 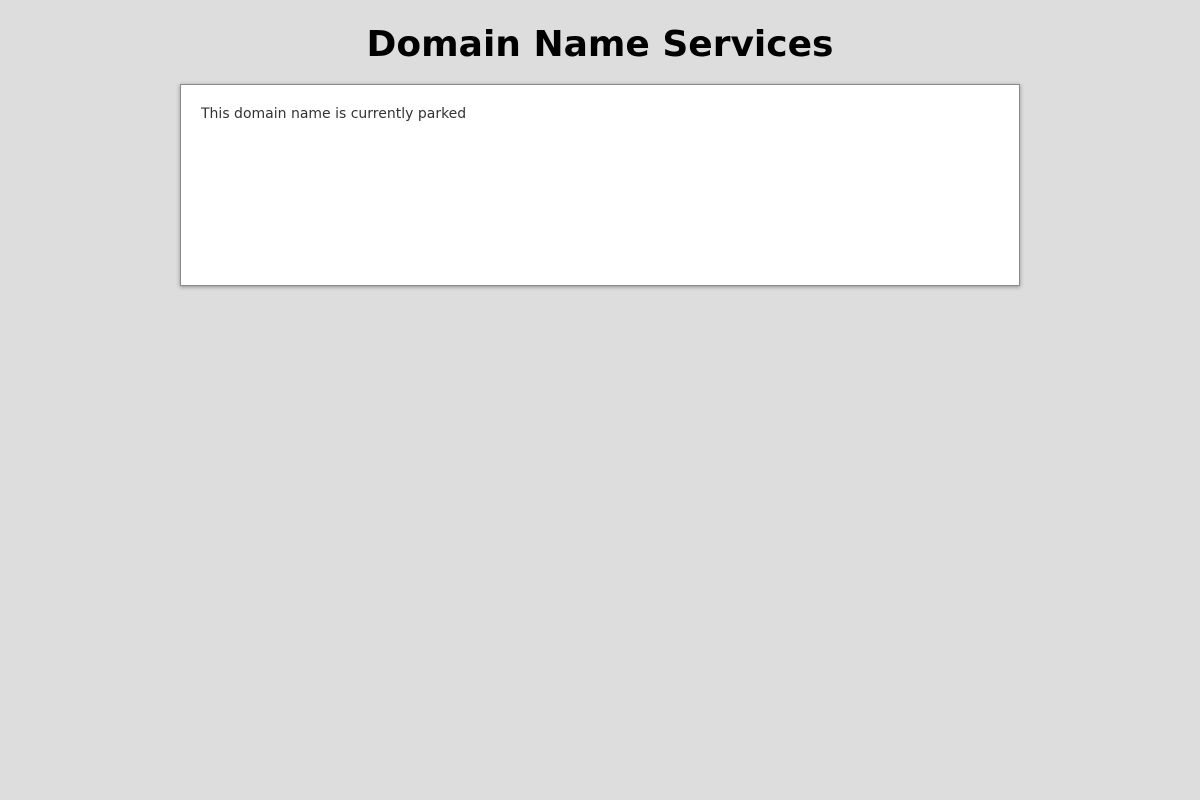 What do you see at coordinates (600, 44) in the screenshot?
I see `page-title: Domain Name Services` at bounding box center [600, 44].